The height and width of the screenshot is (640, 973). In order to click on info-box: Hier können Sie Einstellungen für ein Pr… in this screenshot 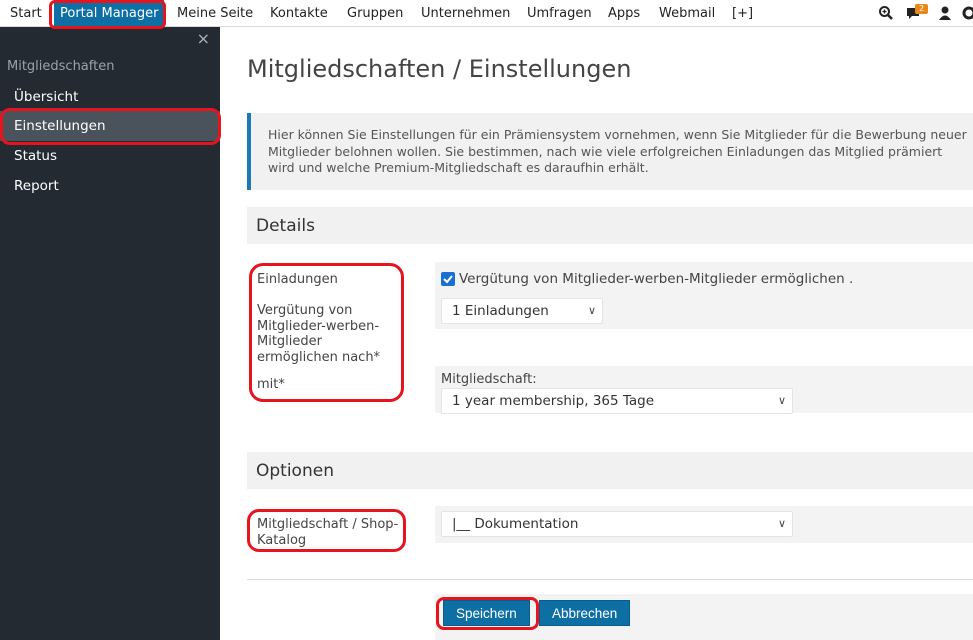, I will do `click(610, 151)`.